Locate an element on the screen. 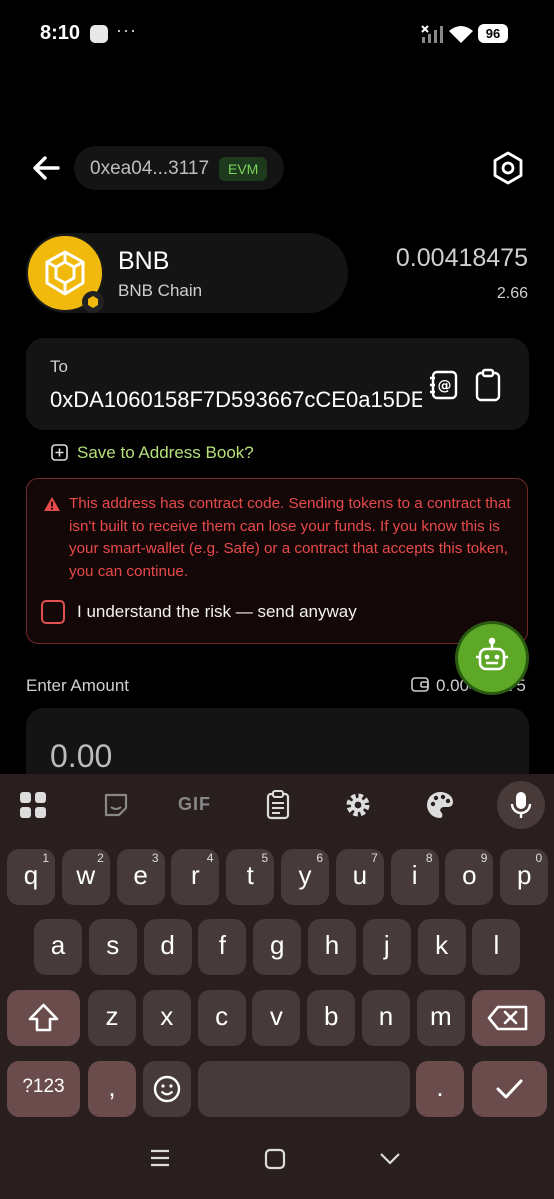 Image resolution: width=554 pixels, height=1199 pixels. token-balance: 0.00418475 is located at coordinates (461, 258).